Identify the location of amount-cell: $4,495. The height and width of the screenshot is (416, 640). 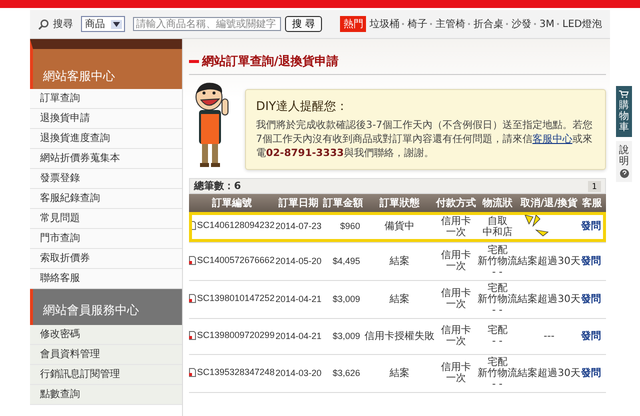
(343, 261).